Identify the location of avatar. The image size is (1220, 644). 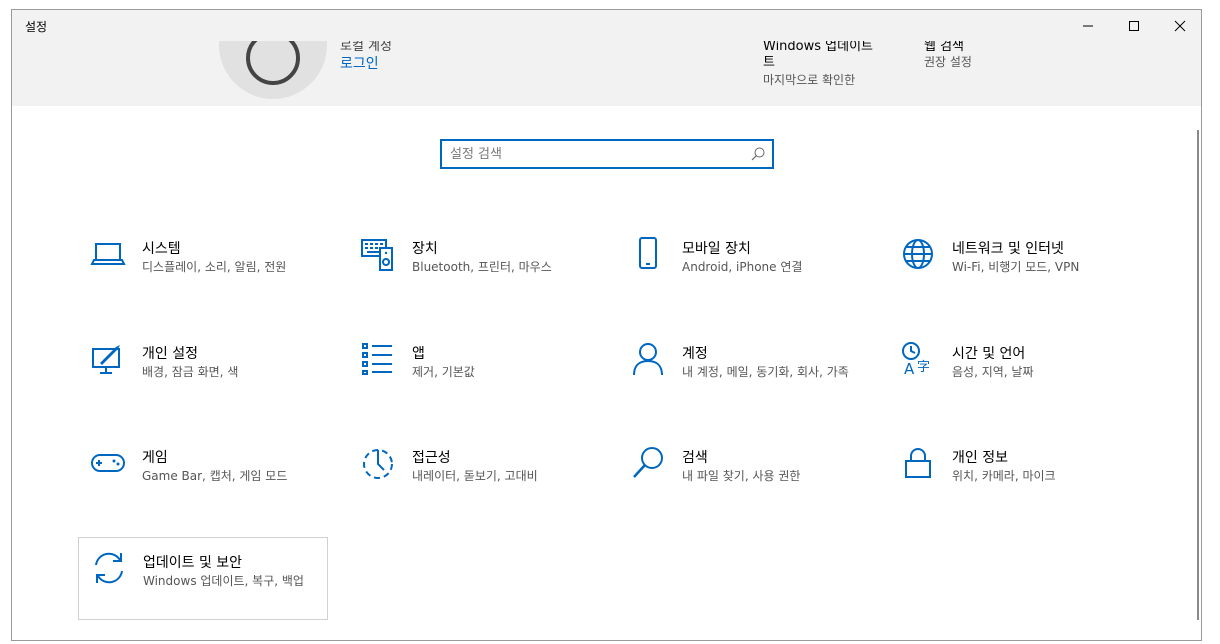
(273, 70).